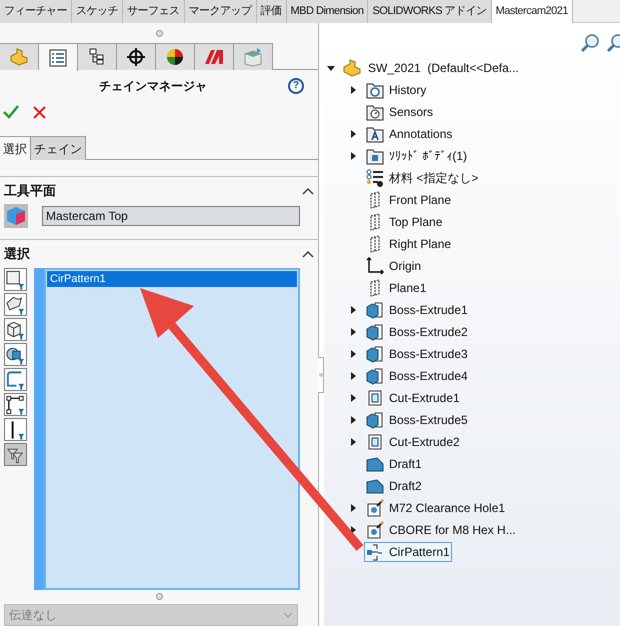 Image resolution: width=620 pixels, height=626 pixels. I want to click on tree-item: Cut-Extrude1, so click(413, 398).